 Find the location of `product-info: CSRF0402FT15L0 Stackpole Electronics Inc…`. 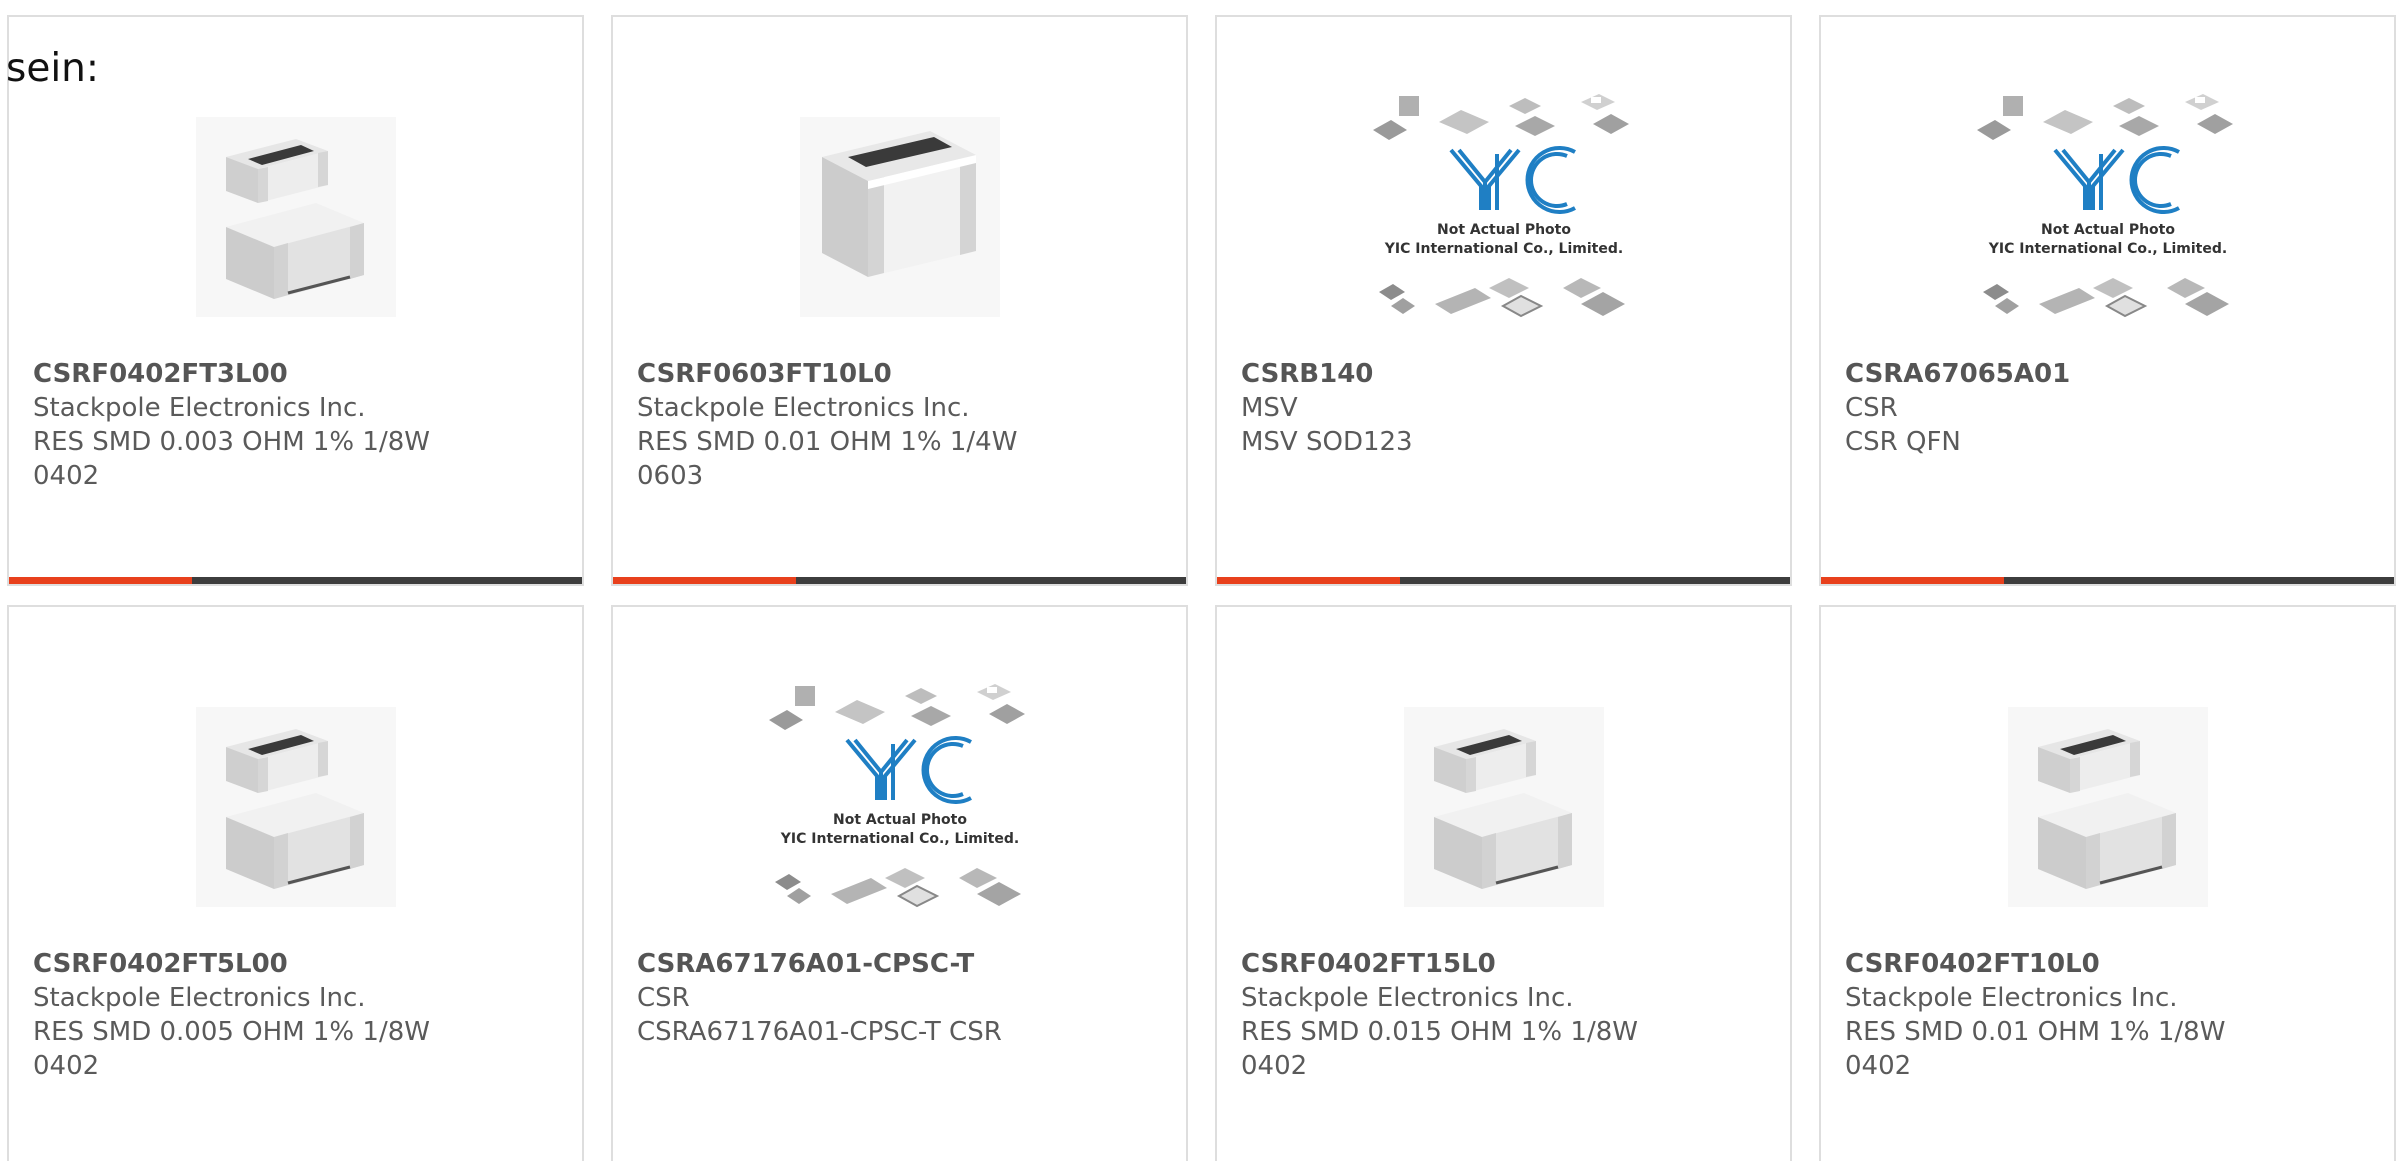

product-info: CSRF0402FT15L0 Stackpole Electronics Inc… is located at coordinates (1507, 1015).